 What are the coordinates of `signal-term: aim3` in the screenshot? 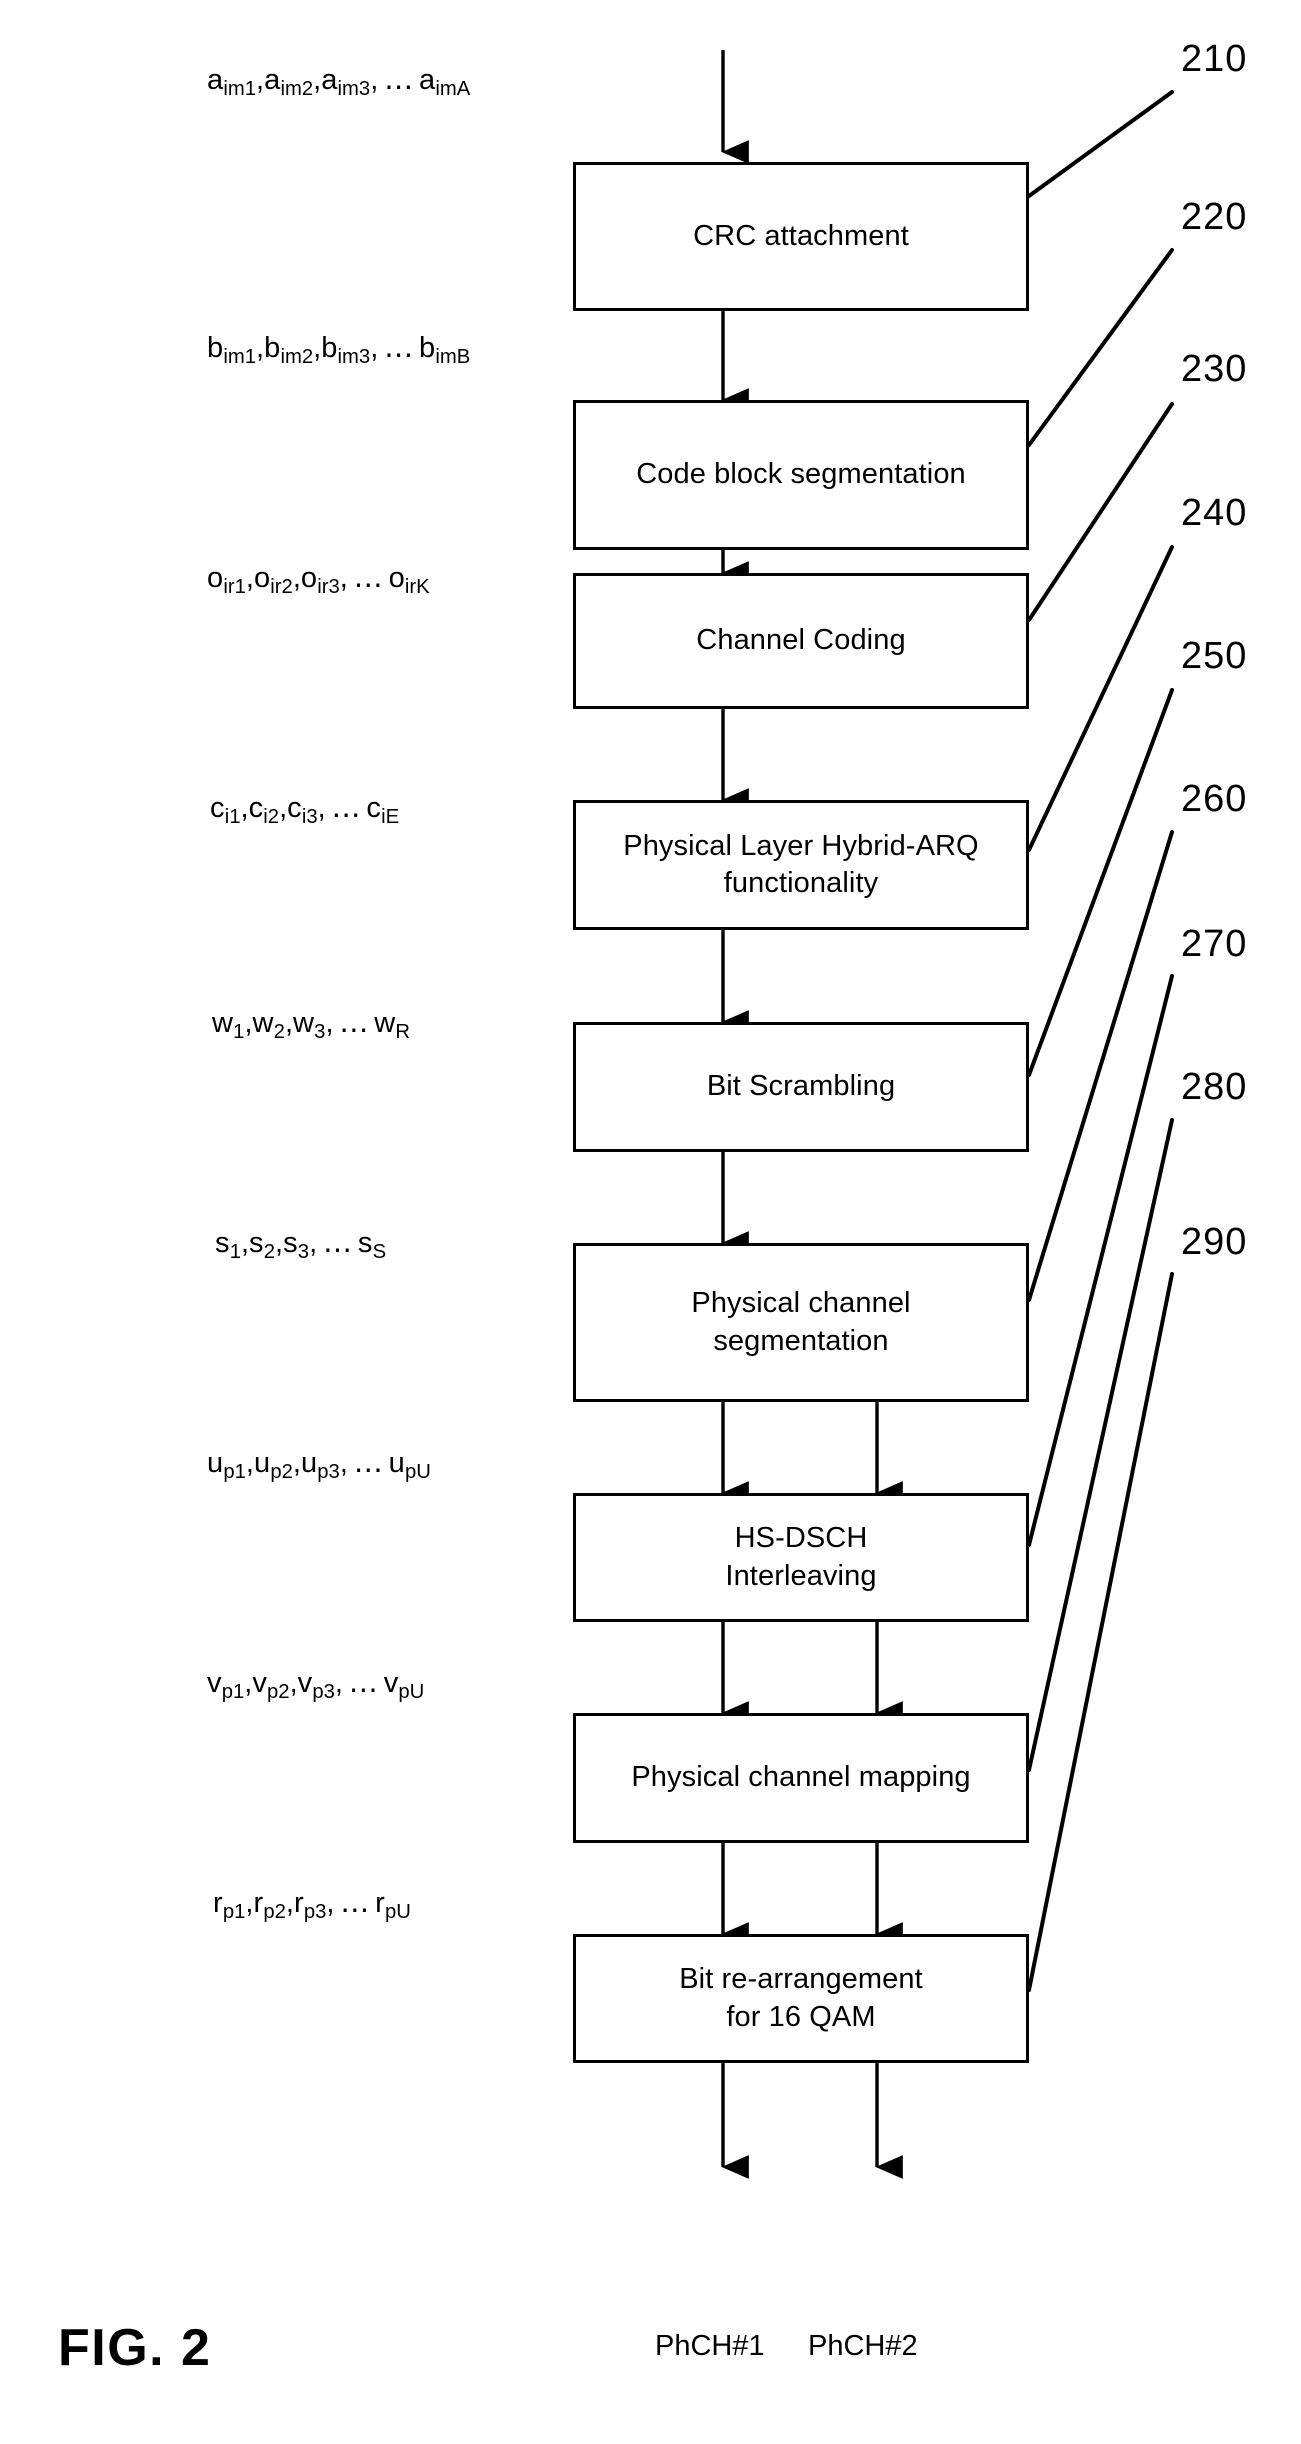 It's located at (346, 82).